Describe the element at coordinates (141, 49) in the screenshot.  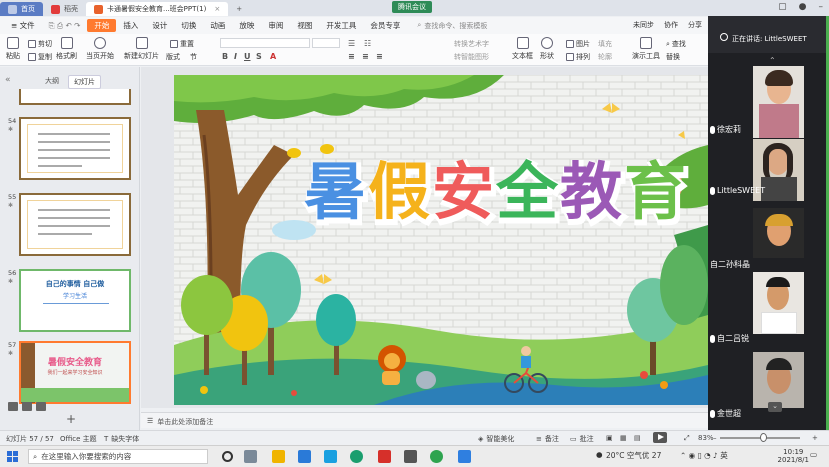
I see `new-slide-button: 新建幻灯片` at that location.